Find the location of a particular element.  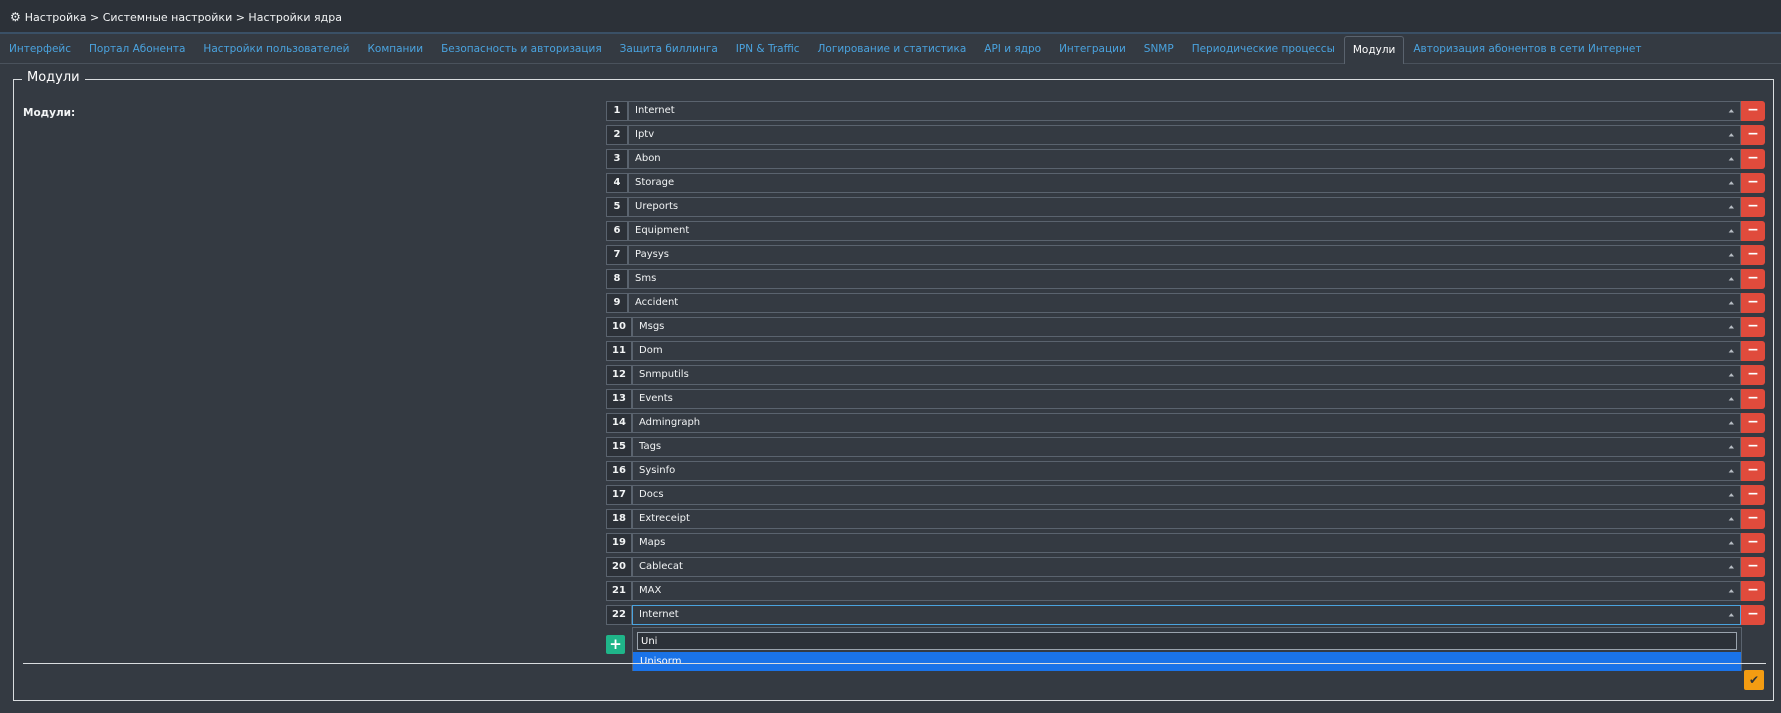

module-index: 13 is located at coordinates (619, 399).